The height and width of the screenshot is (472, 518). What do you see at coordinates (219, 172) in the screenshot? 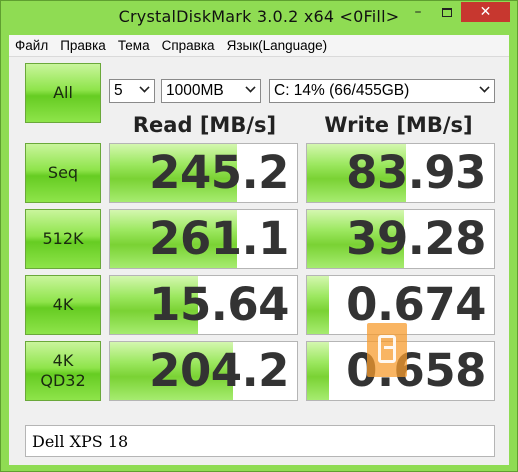
I see `seq-read-value: 245.2` at bounding box center [219, 172].